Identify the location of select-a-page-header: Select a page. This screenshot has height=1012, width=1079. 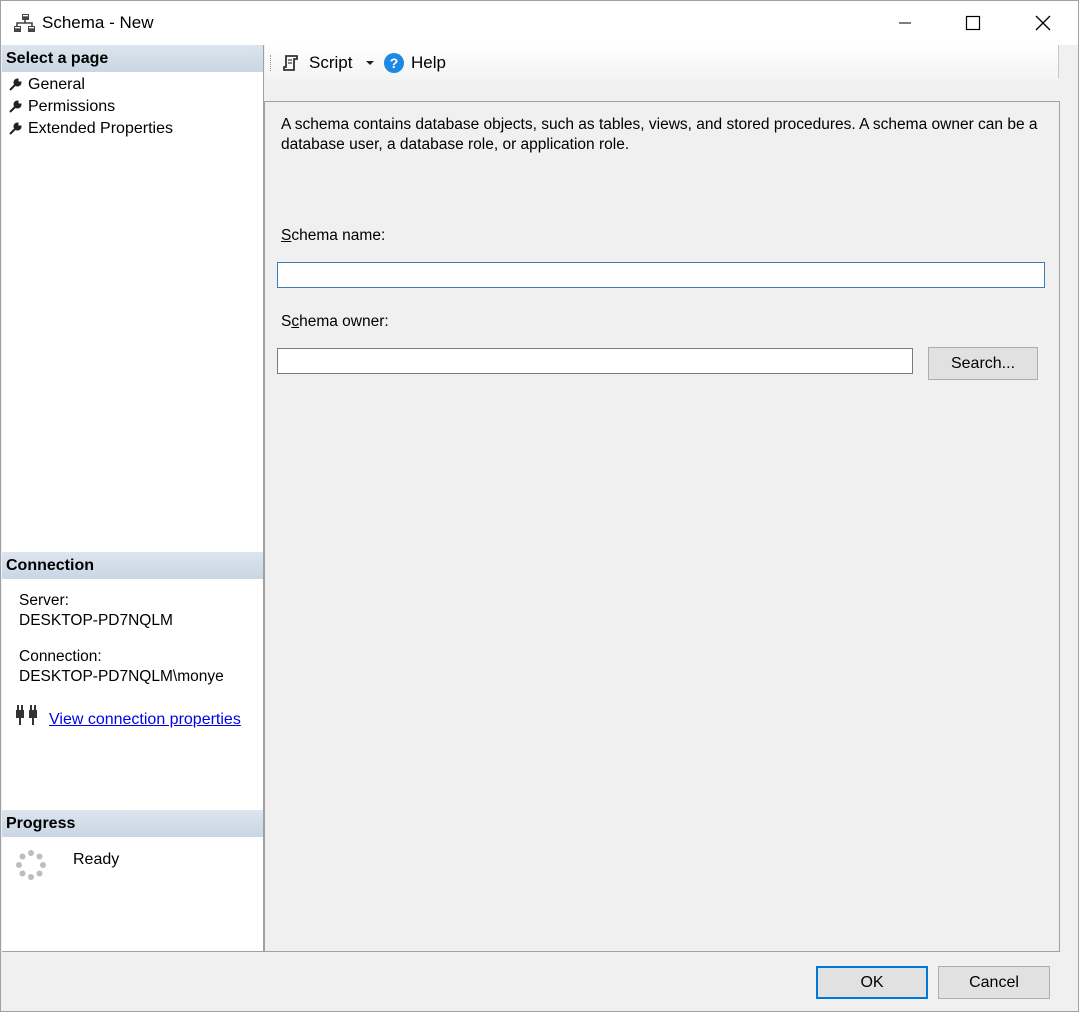
(132, 58).